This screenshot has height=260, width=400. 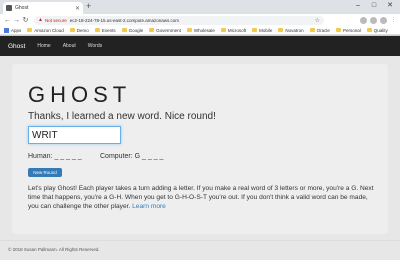 I want to click on close-window-icon: ✕, so click(x=390, y=6).